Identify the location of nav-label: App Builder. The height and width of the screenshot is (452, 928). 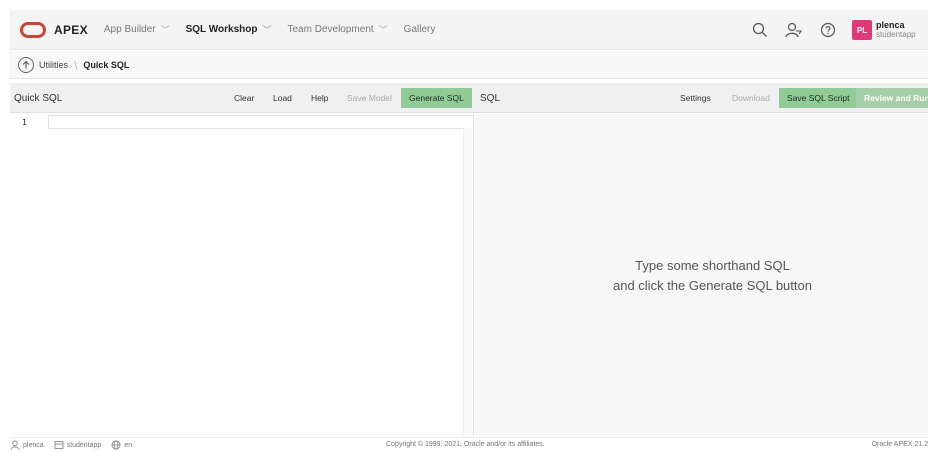
(129, 29).